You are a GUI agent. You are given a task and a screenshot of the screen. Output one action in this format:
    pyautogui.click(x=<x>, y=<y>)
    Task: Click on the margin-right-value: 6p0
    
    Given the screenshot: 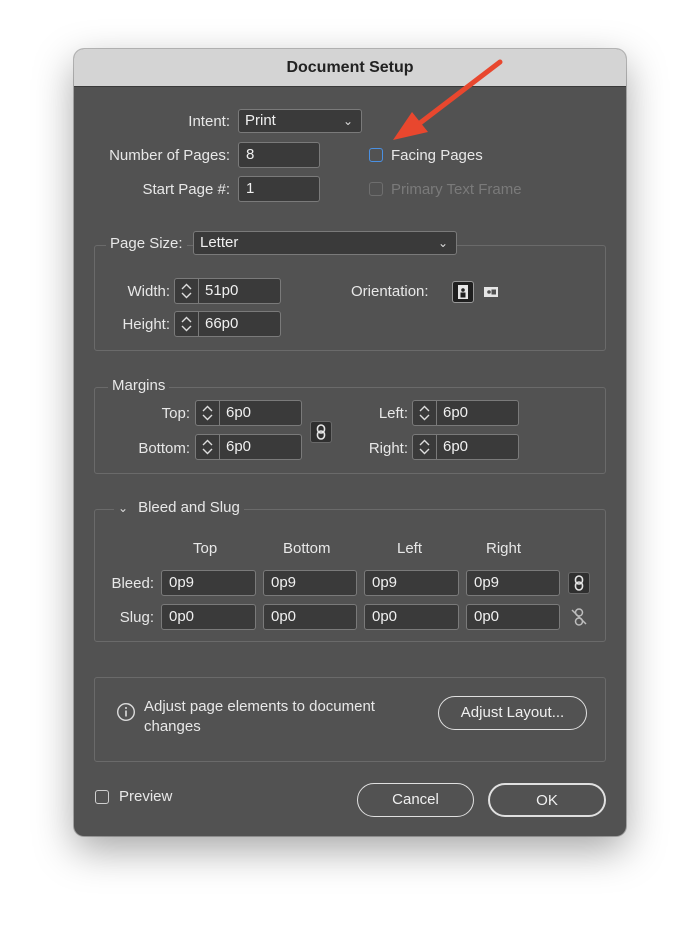 What is the action you would take?
    pyautogui.click(x=456, y=446)
    